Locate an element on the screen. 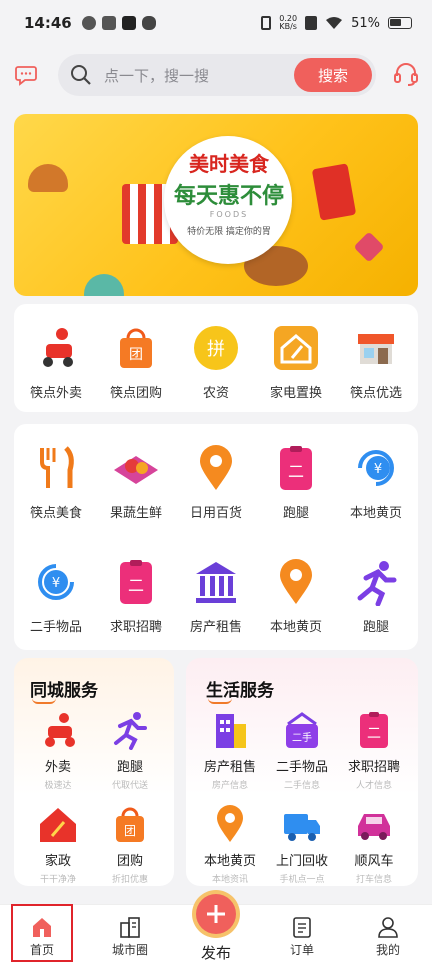 This screenshot has height=964, width=432. drink-cup-illustration is located at coordinates (334, 192).